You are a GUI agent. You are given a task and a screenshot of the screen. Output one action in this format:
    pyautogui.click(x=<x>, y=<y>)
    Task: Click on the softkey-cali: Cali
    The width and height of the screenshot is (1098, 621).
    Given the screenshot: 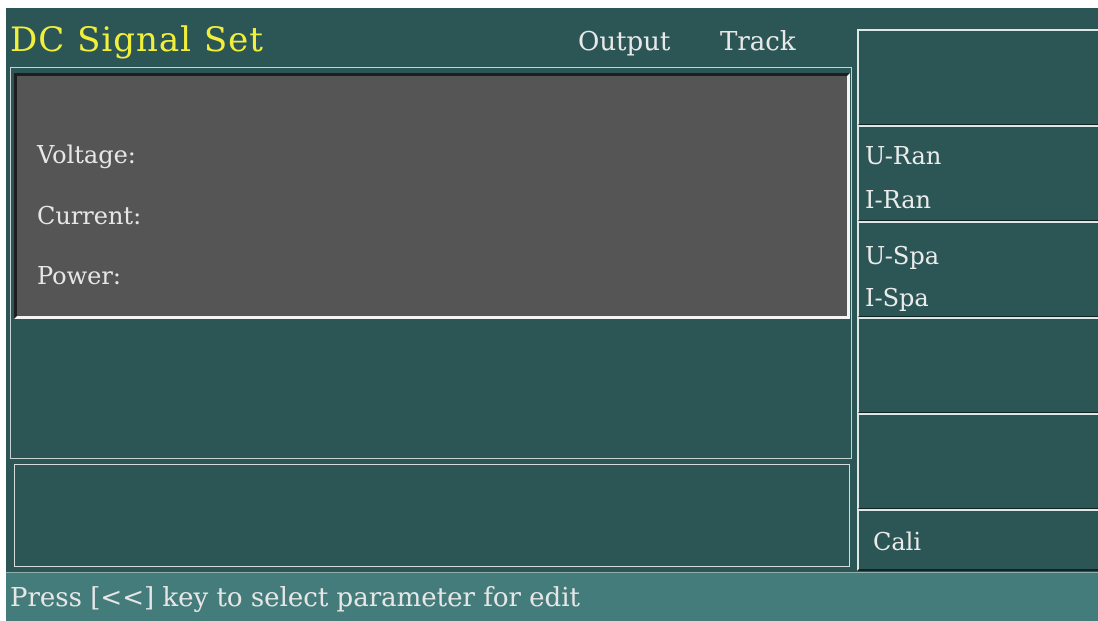 What is the action you would take?
    pyautogui.click(x=977, y=540)
    